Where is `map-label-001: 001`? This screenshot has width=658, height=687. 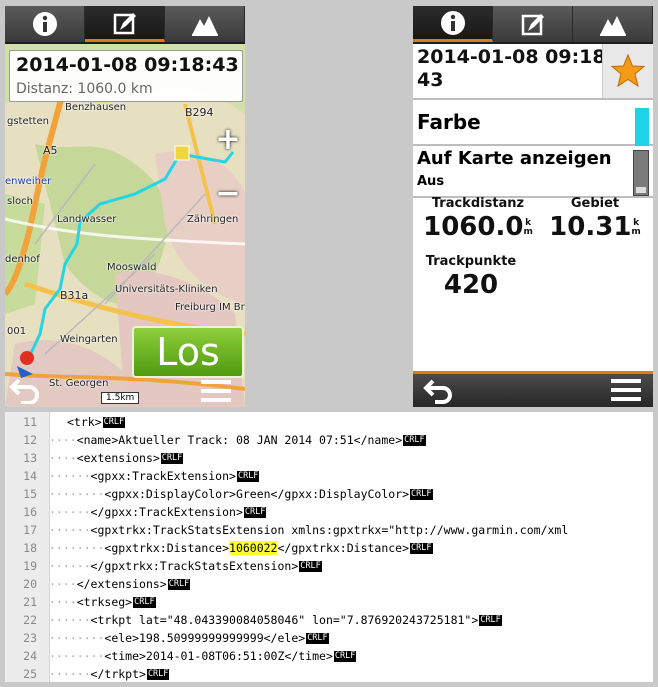
map-label-001: 001 is located at coordinates (17, 331).